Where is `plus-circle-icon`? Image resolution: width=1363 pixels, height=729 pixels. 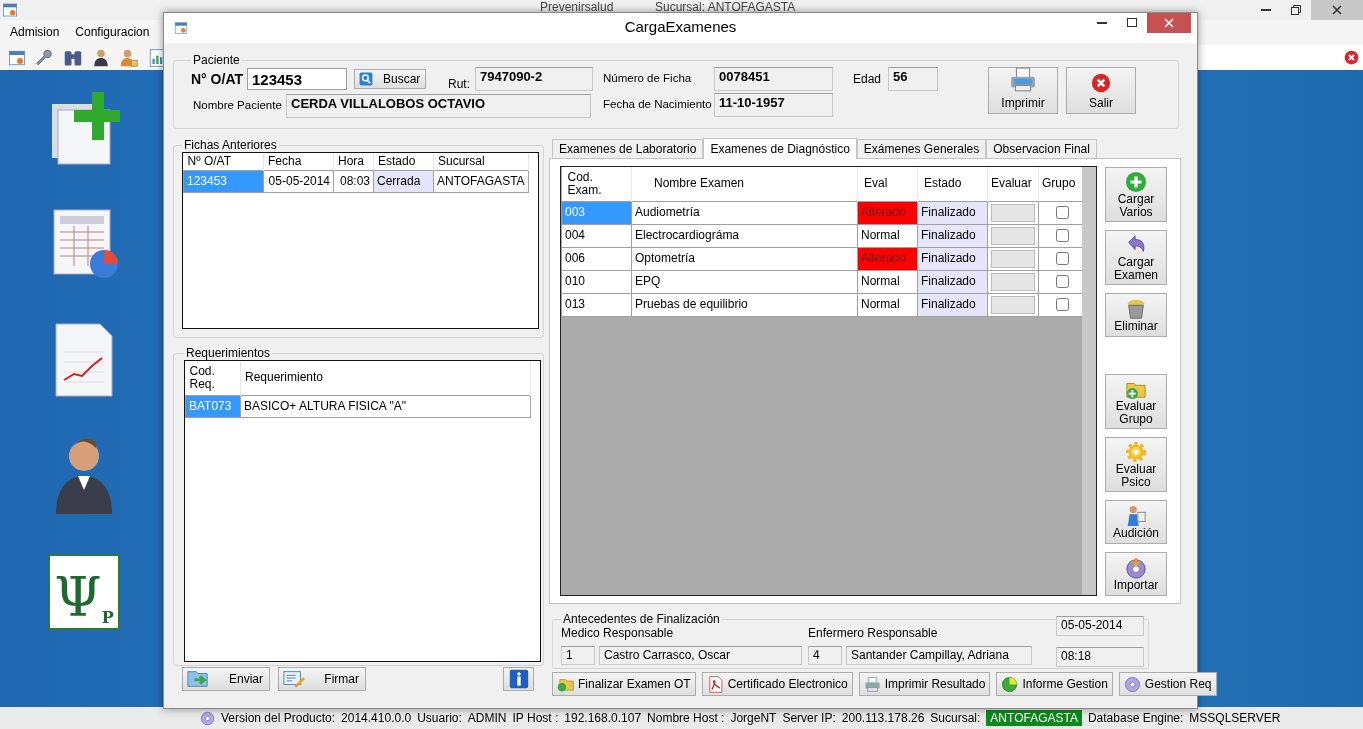
plus-circle-icon is located at coordinates (1136, 181).